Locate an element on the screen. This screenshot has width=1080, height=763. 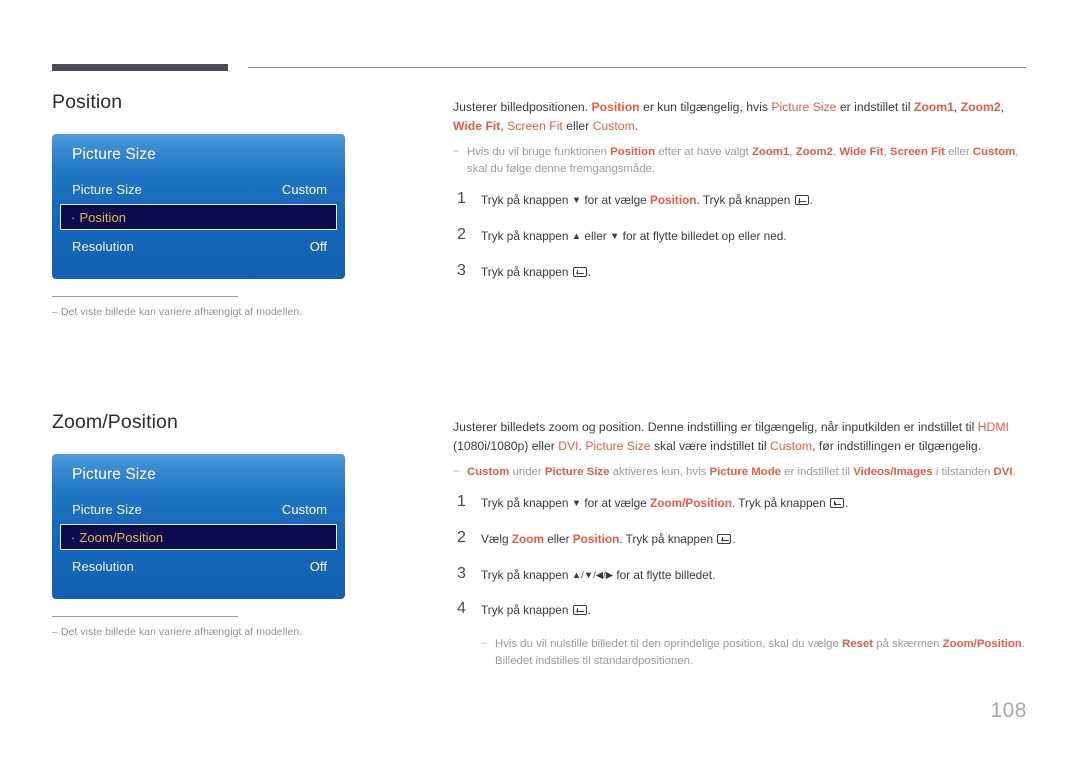
text-run: er indstillet til is located at coordinates (817, 472).